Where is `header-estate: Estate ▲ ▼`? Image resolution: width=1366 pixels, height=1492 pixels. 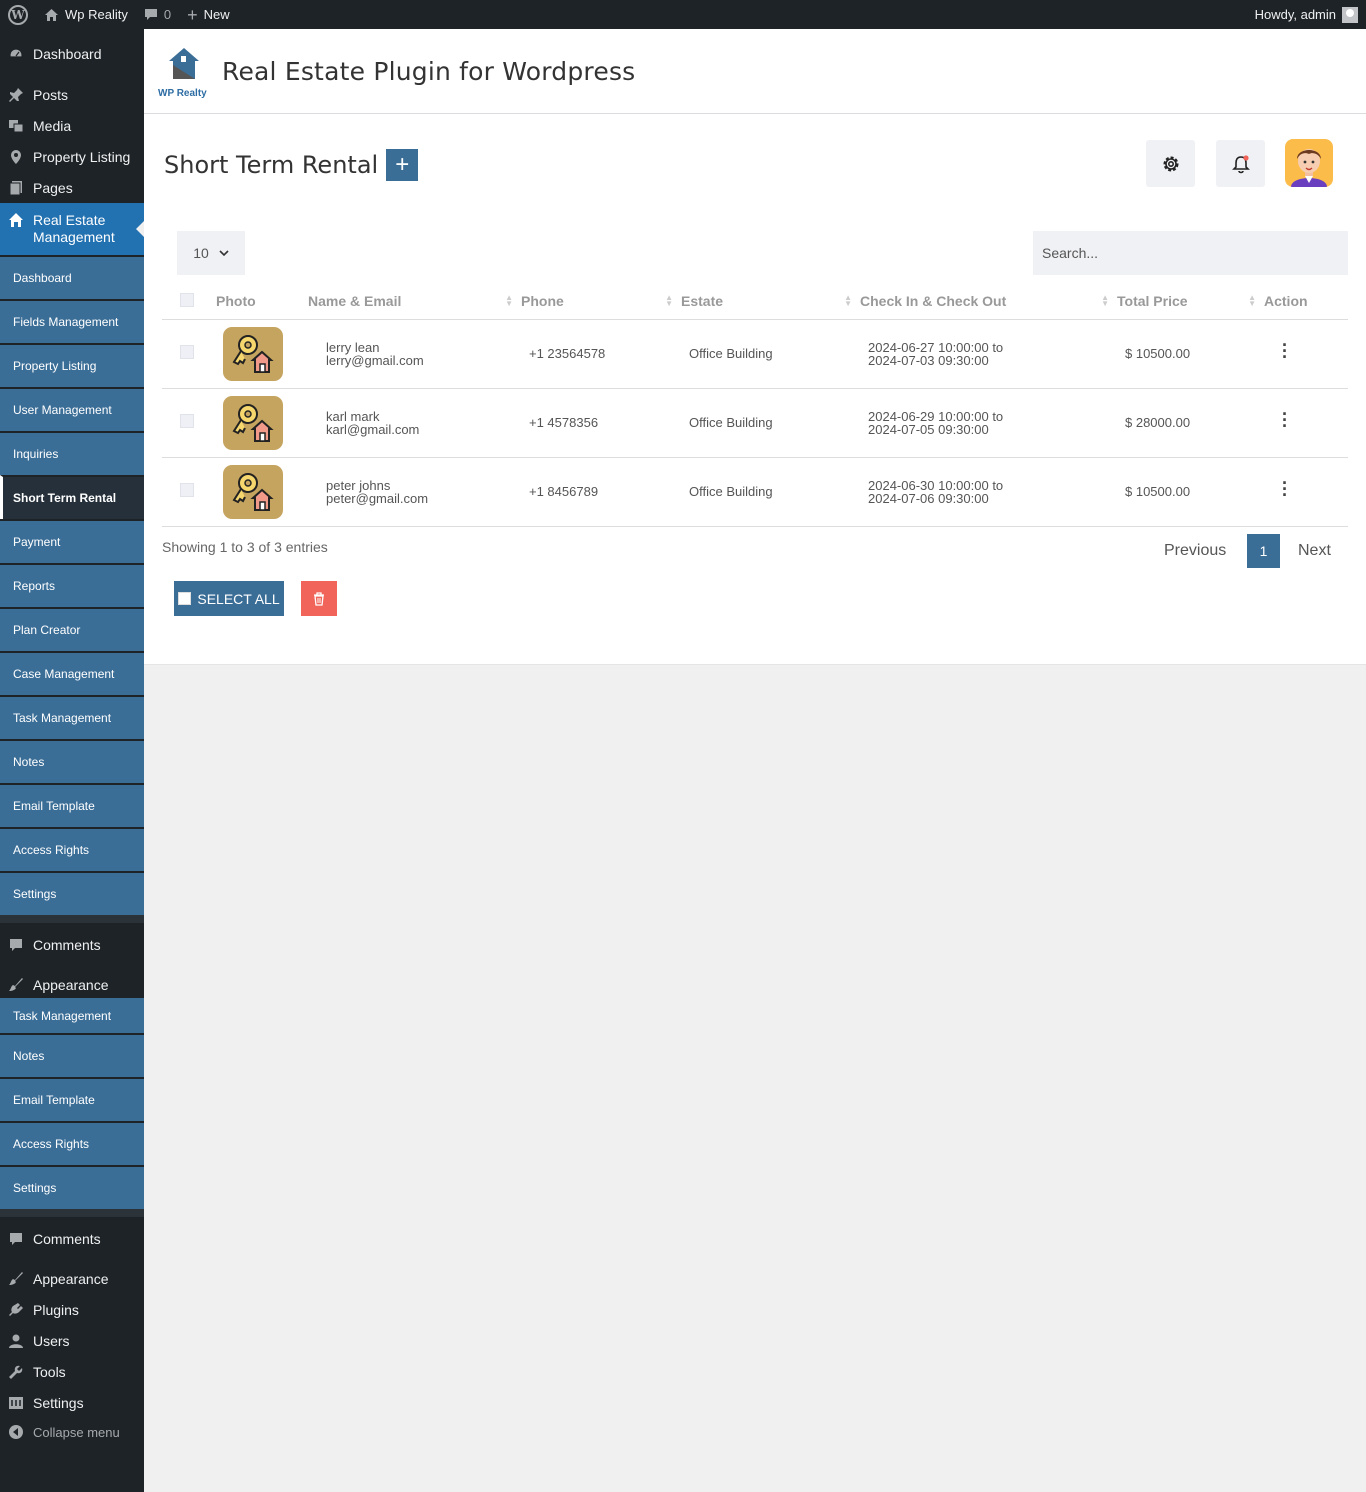
header-estate: Estate ▲ ▼ is located at coordinates (770, 302).